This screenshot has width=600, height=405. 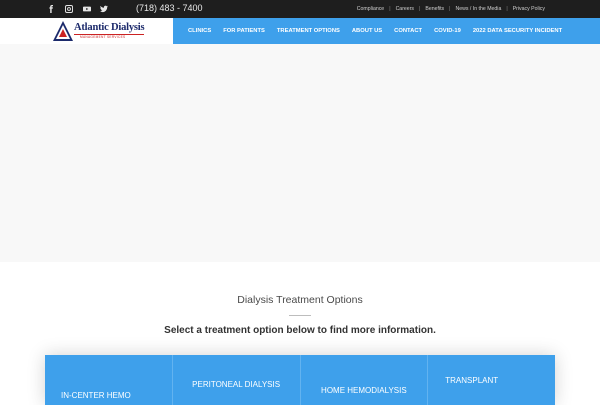 I want to click on option-home-hemodialysis: HOME HEMODIALYSIS, so click(x=365, y=380).